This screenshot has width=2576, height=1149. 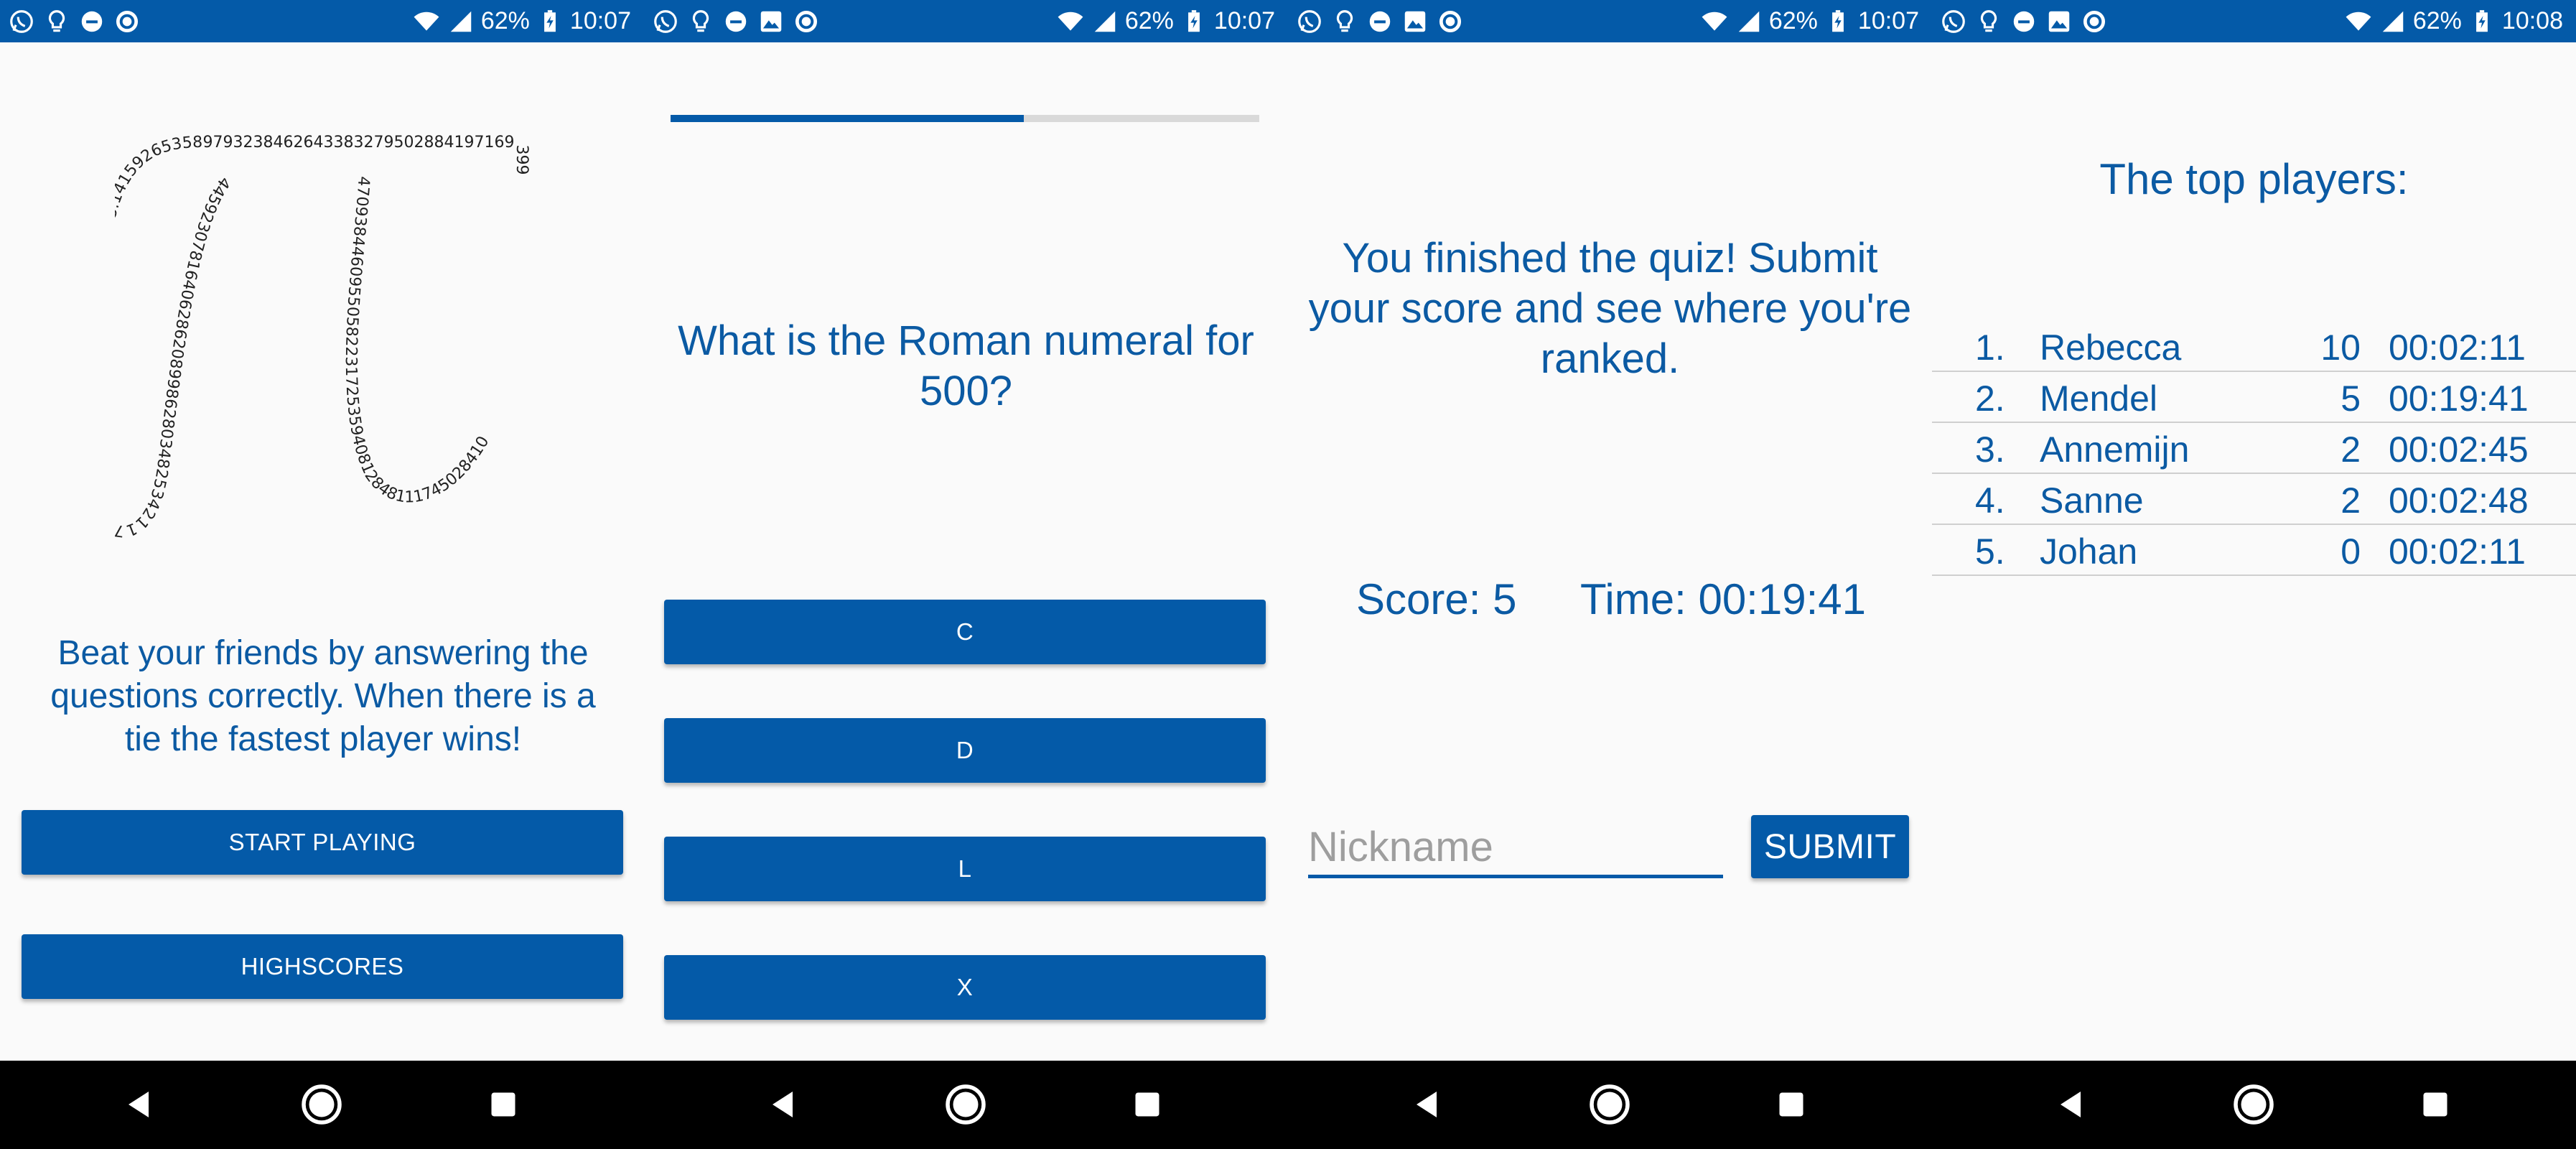 What do you see at coordinates (966, 365) in the screenshot?
I see `question-text: What is the Roman numeral for 500?` at bounding box center [966, 365].